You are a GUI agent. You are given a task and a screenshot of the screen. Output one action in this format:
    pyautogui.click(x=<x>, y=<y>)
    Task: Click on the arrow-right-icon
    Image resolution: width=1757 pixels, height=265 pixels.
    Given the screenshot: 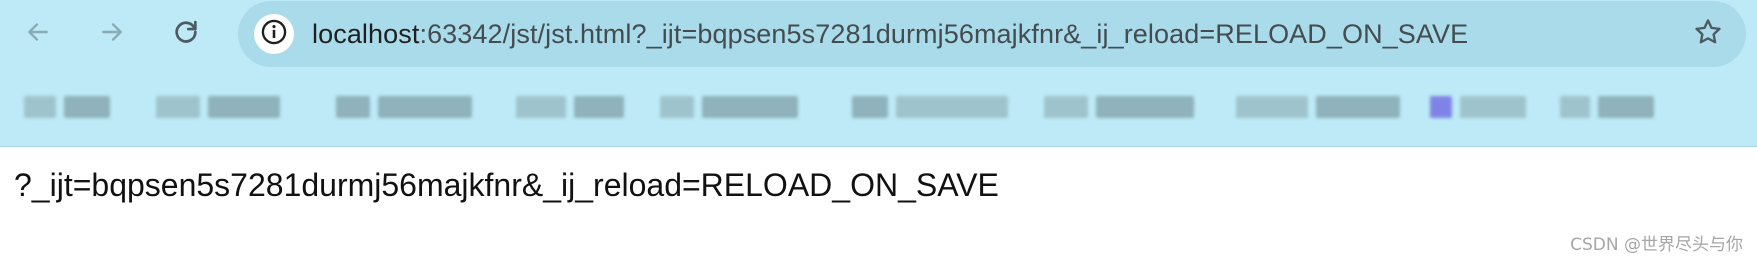 What is the action you would take?
    pyautogui.click(x=112, y=32)
    